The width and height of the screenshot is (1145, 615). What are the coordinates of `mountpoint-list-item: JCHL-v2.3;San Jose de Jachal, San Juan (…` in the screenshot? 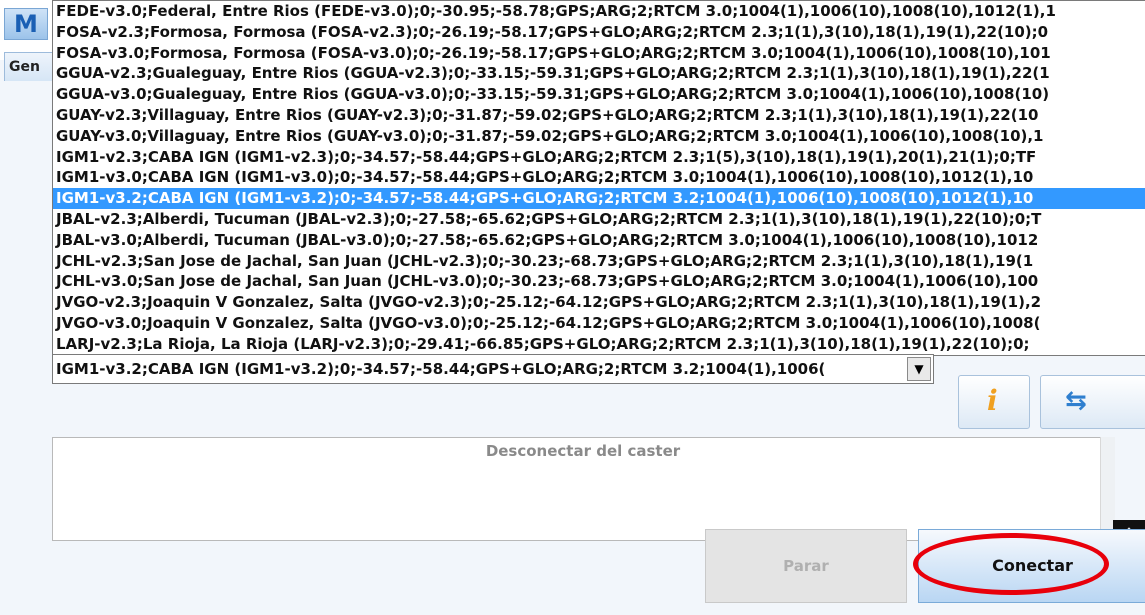 It's located at (599, 261).